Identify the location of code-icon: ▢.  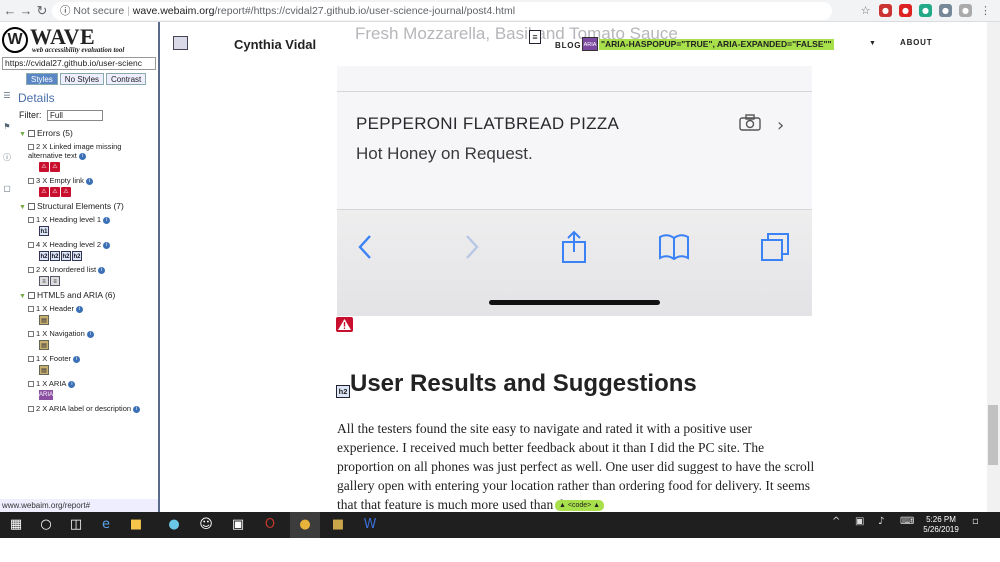
(7, 188).